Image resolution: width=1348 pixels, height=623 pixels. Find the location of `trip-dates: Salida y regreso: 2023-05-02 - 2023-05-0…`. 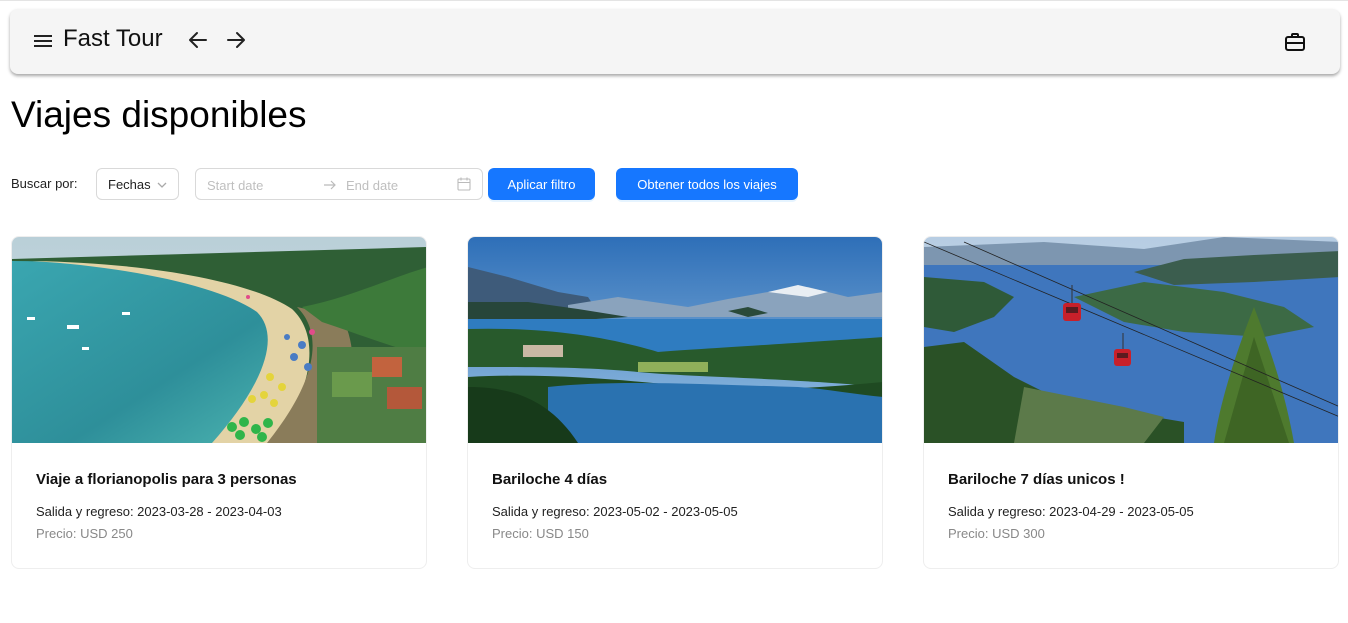

trip-dates: Salida y regreso: 2023-05-02 - 2023-05-0… is located at coordinates (615, 511).